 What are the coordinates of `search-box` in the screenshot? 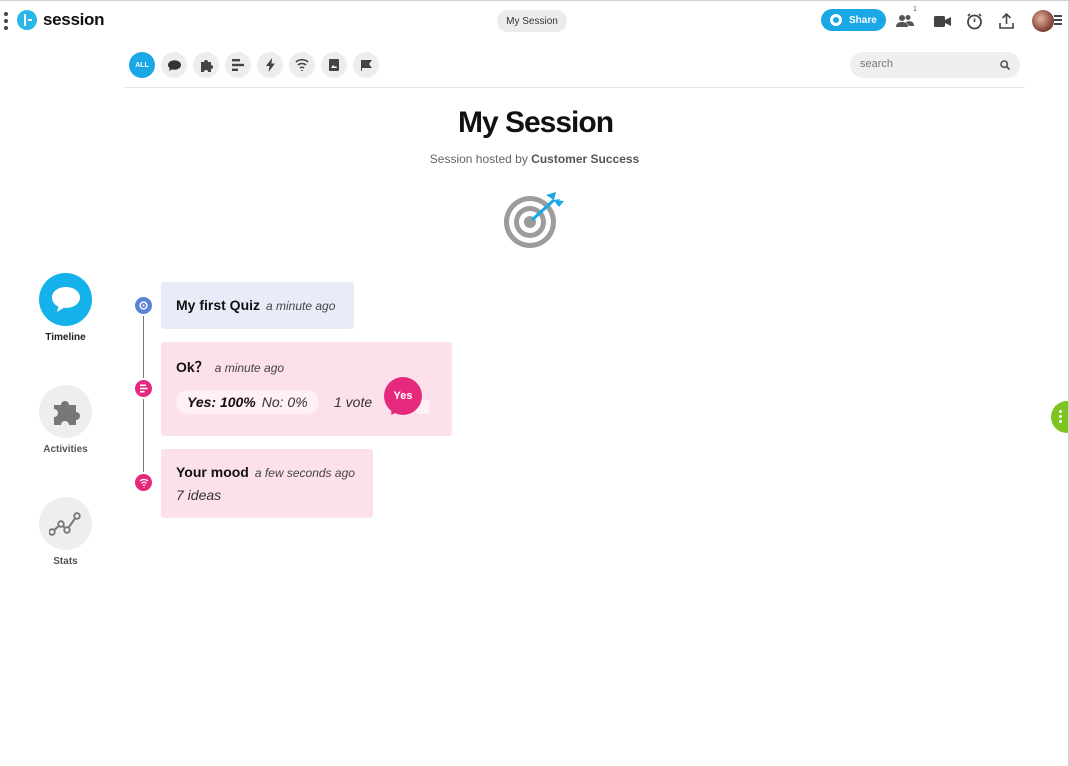 It's located at (935, 65).